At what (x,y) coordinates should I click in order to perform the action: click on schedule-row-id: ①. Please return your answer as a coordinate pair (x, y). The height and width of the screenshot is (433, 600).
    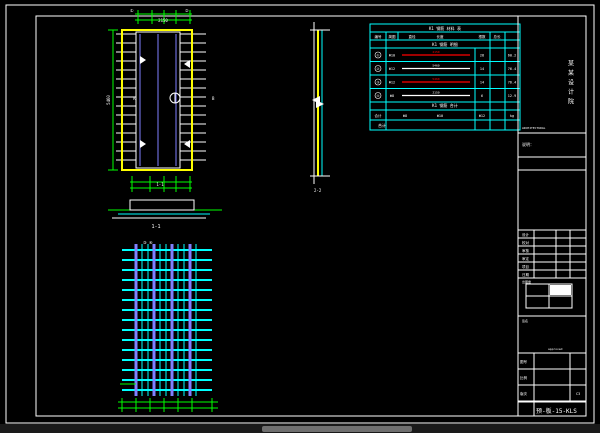
    Looking at the image, I should click on (378, 56).